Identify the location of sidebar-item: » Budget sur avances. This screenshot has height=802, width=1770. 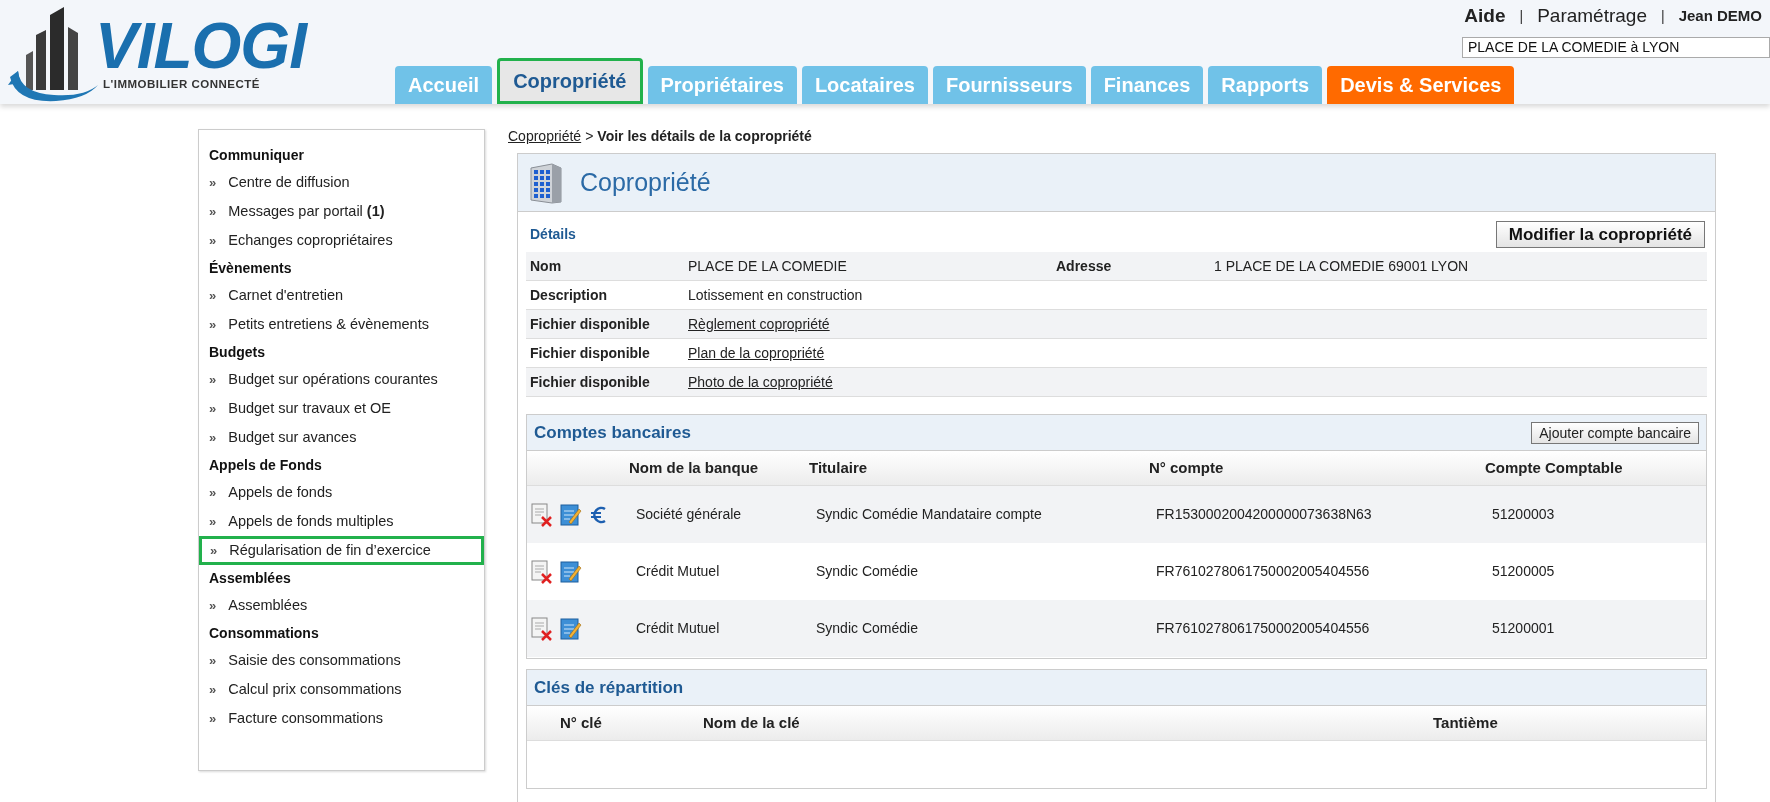
(341, 437).